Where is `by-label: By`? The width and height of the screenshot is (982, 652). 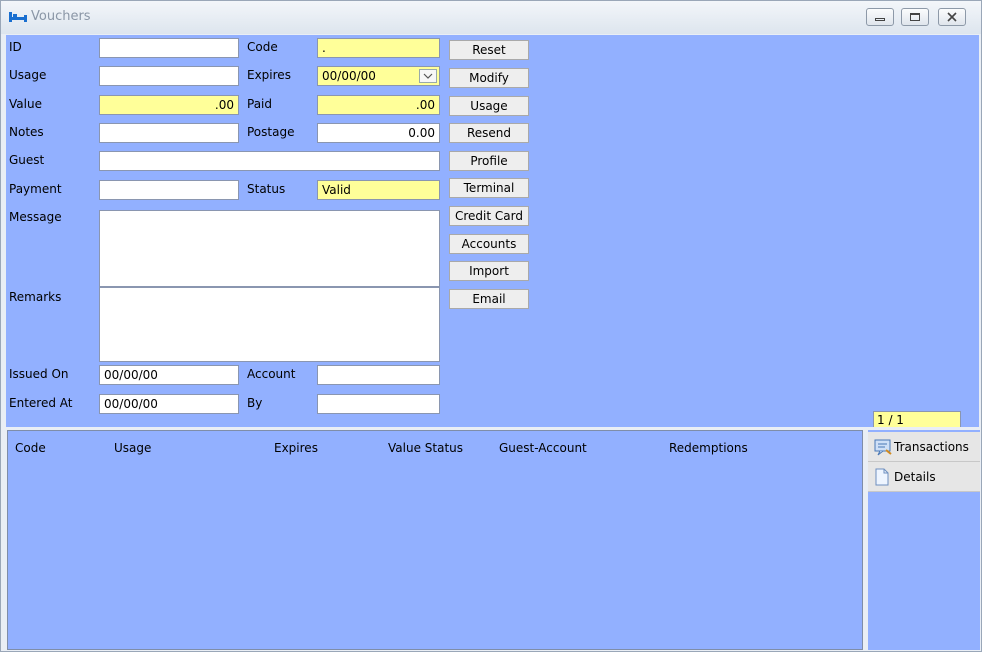
by-label: By is located at coordinates (255, 403).